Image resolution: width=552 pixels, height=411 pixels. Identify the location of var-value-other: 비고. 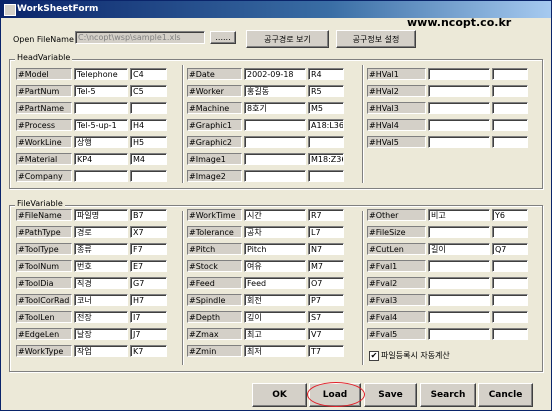
(459, 215).